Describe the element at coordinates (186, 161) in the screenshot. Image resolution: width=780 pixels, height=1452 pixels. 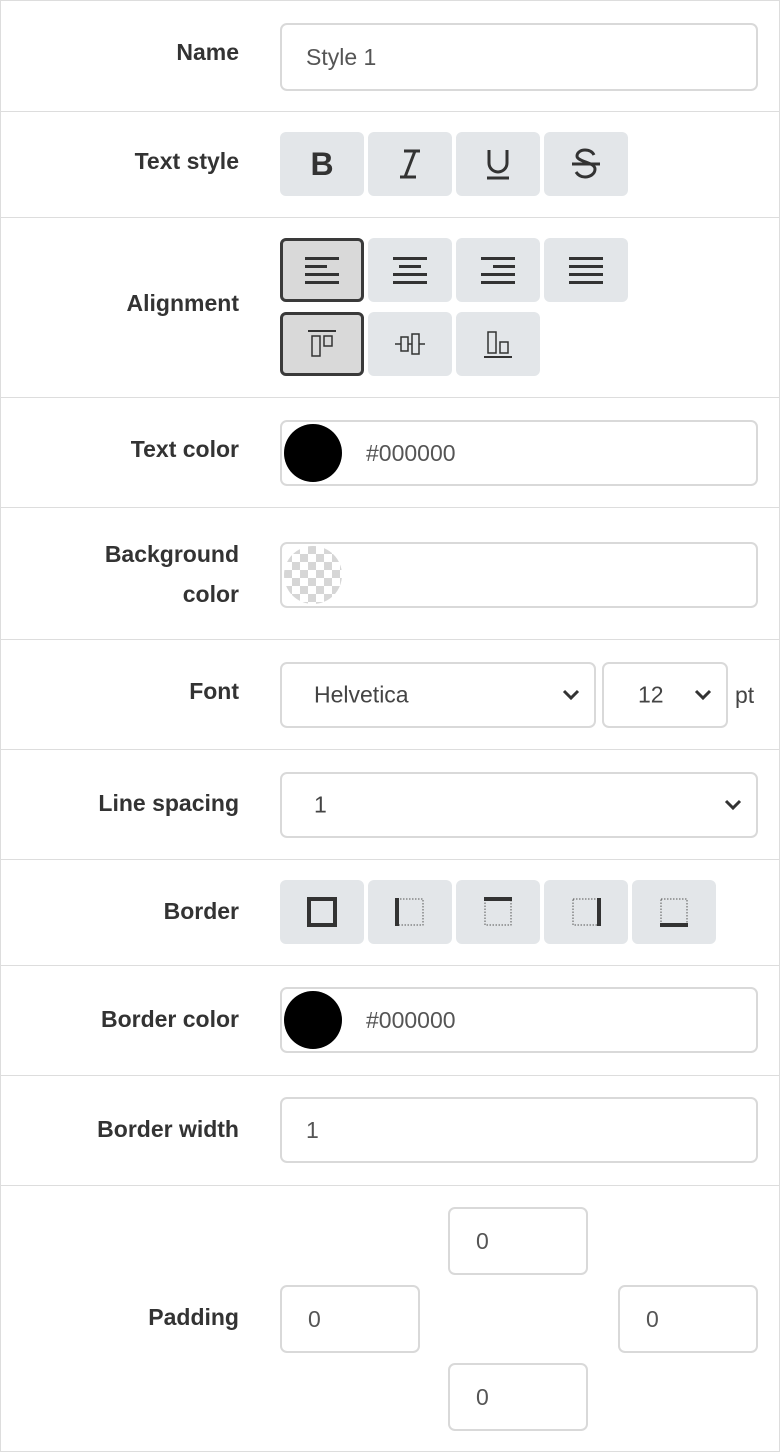
I see `text-style-label: Text style` at that location.